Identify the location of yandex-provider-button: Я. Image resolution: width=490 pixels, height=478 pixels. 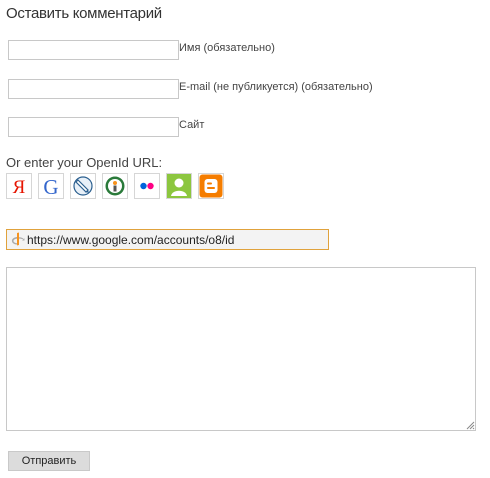
(19, 186).